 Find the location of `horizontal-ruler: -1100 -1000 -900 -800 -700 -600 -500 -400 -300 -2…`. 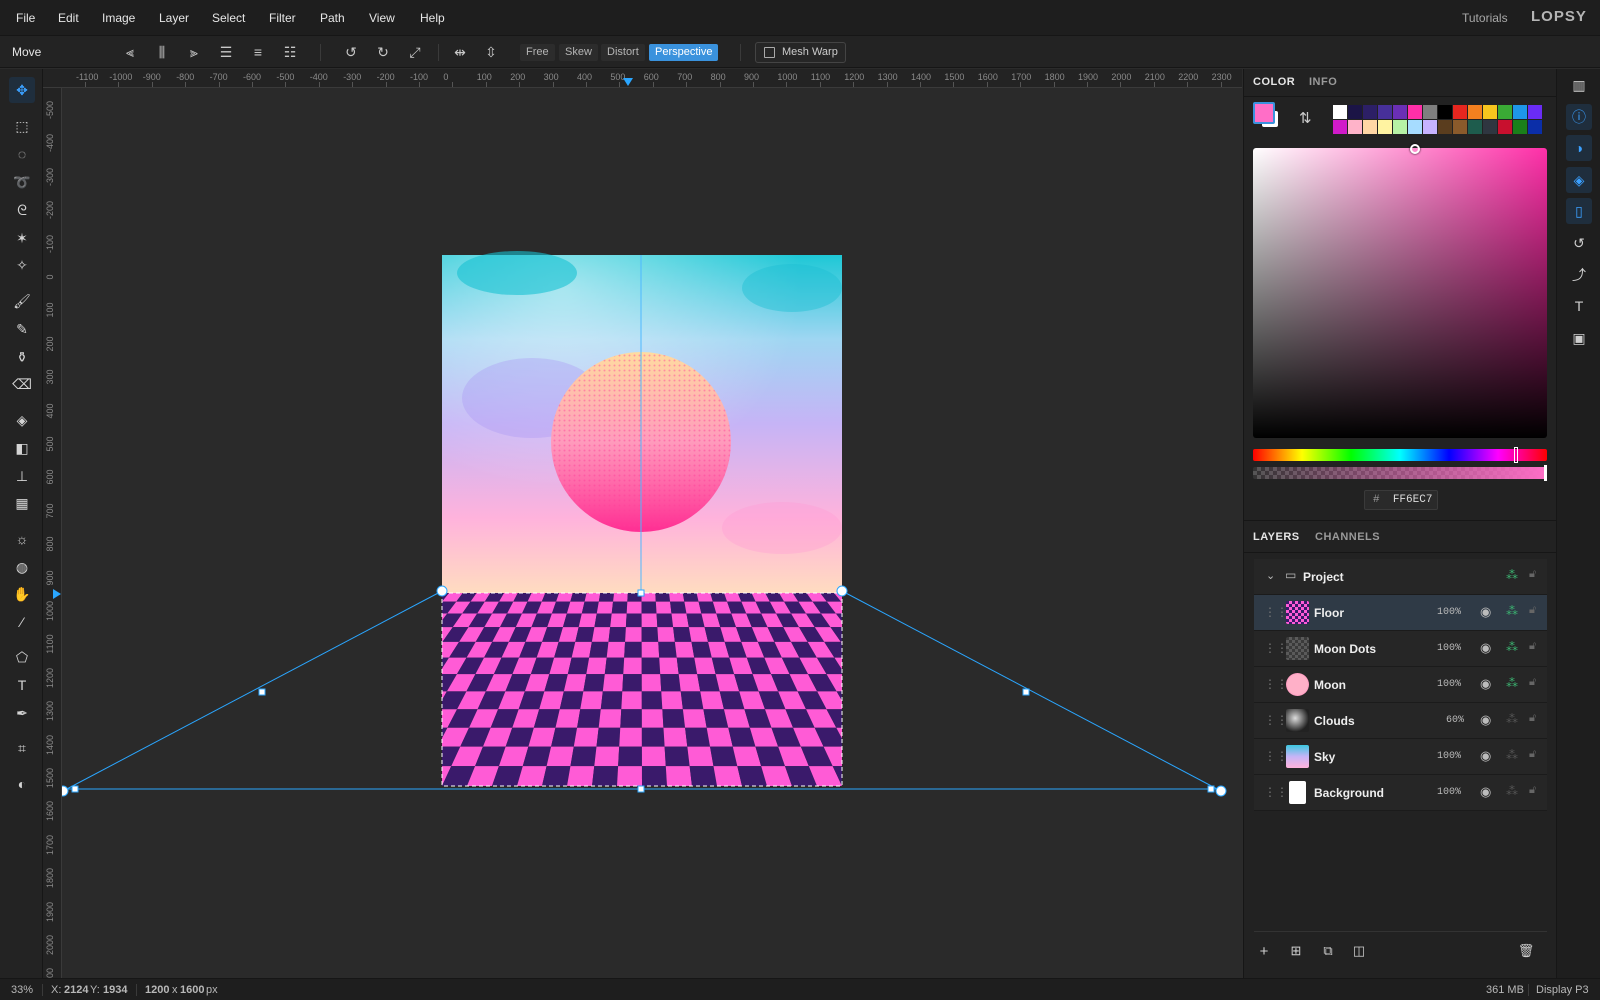

horizontal-ruler: -1100 -1000 -900 -800 -700 -600 -500 -400 -300 -2… is located at coordinates (642, 78).